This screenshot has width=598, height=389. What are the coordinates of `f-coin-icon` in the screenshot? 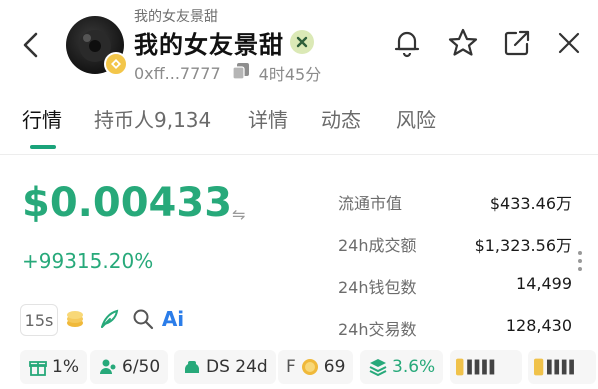 It's located at (309, 367).